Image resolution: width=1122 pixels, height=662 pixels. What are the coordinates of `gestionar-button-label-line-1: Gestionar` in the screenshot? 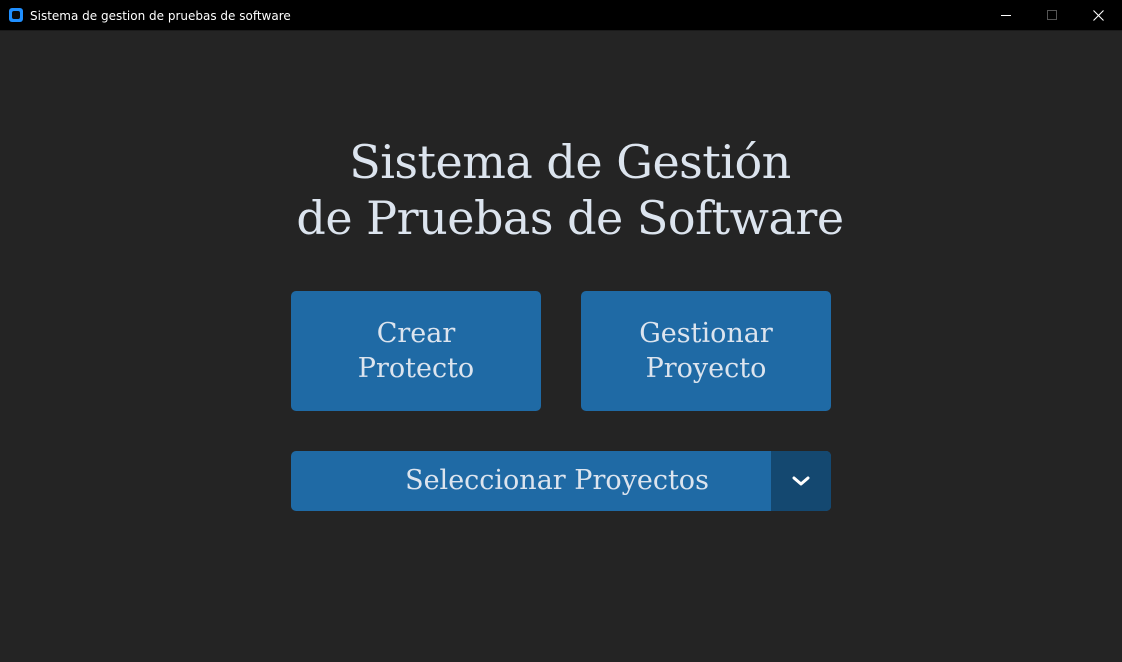 It's located at (706, 333).